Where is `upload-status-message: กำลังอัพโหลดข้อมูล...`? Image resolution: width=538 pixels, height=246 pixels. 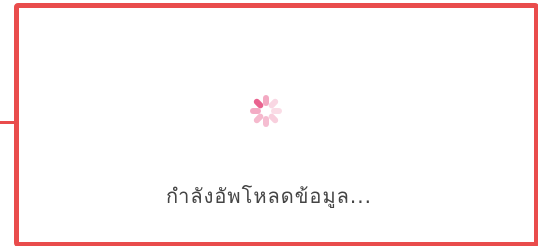 upload-status-message: กำลังอัพโหลดข้อมูล... is located at coordinates (269, 196).